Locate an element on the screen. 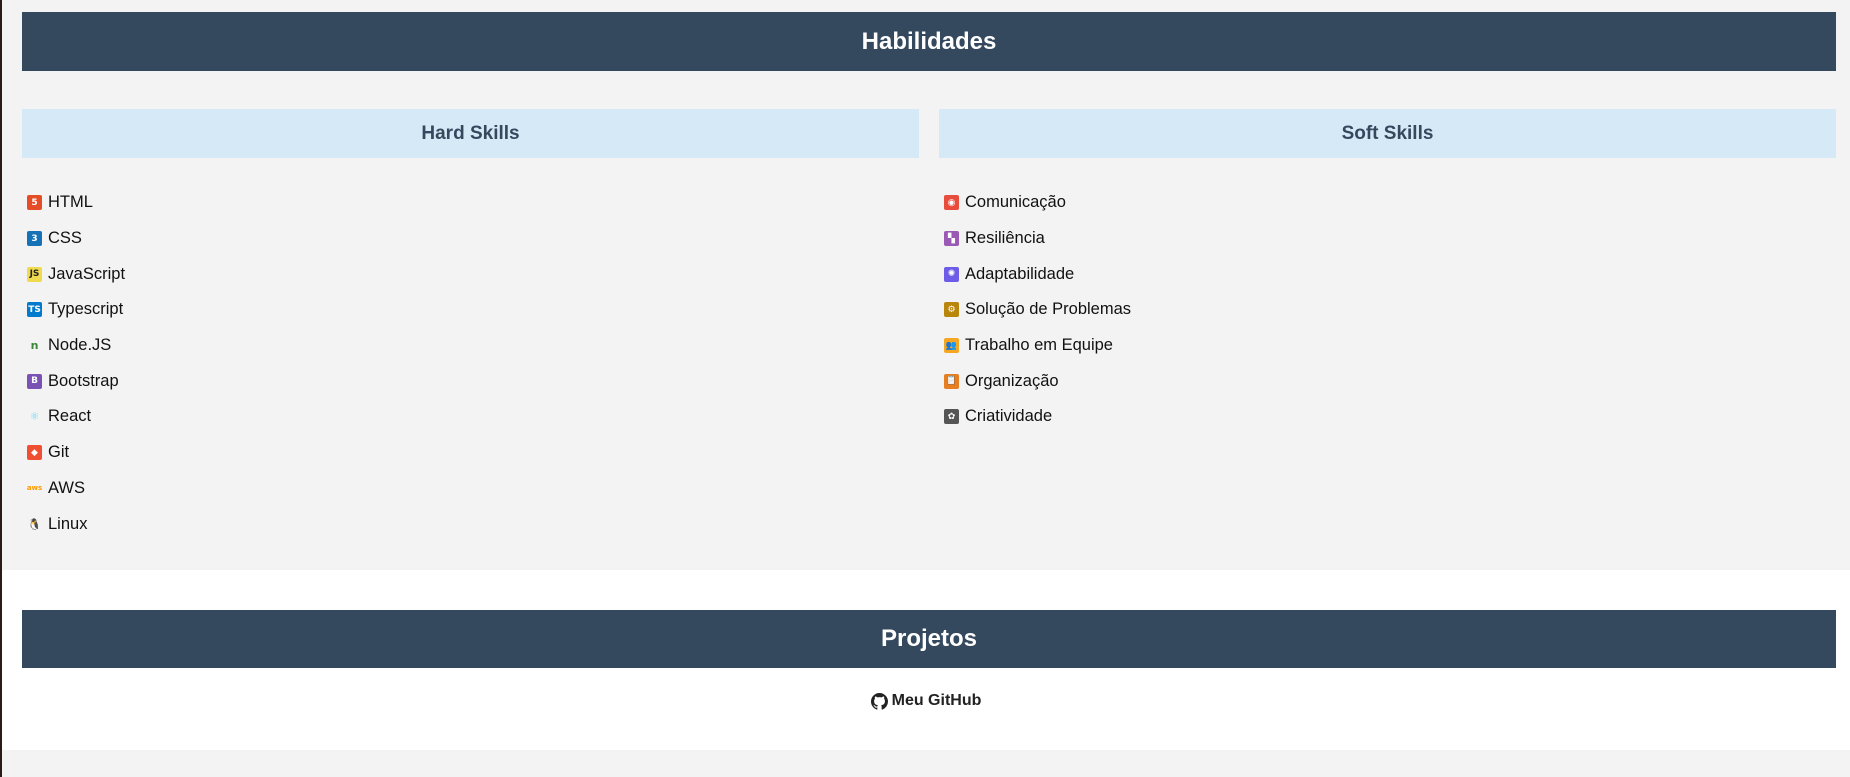 The image size is (1850, 777). react-icon: ⚛ is located at coordinates (34, 417).